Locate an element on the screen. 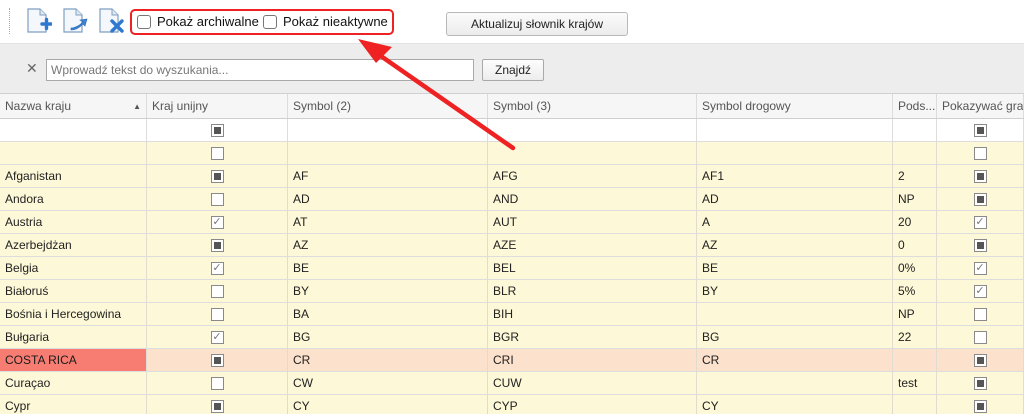  cell-country-name: Afganistan is located at coordinates (73, 176).